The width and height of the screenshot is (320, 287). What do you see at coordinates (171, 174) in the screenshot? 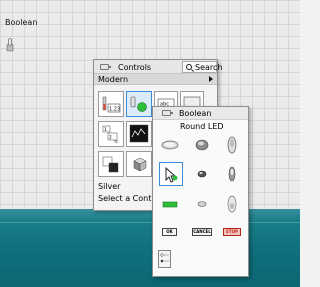
I see `push-button-icon` at bounding box center [171, 174].